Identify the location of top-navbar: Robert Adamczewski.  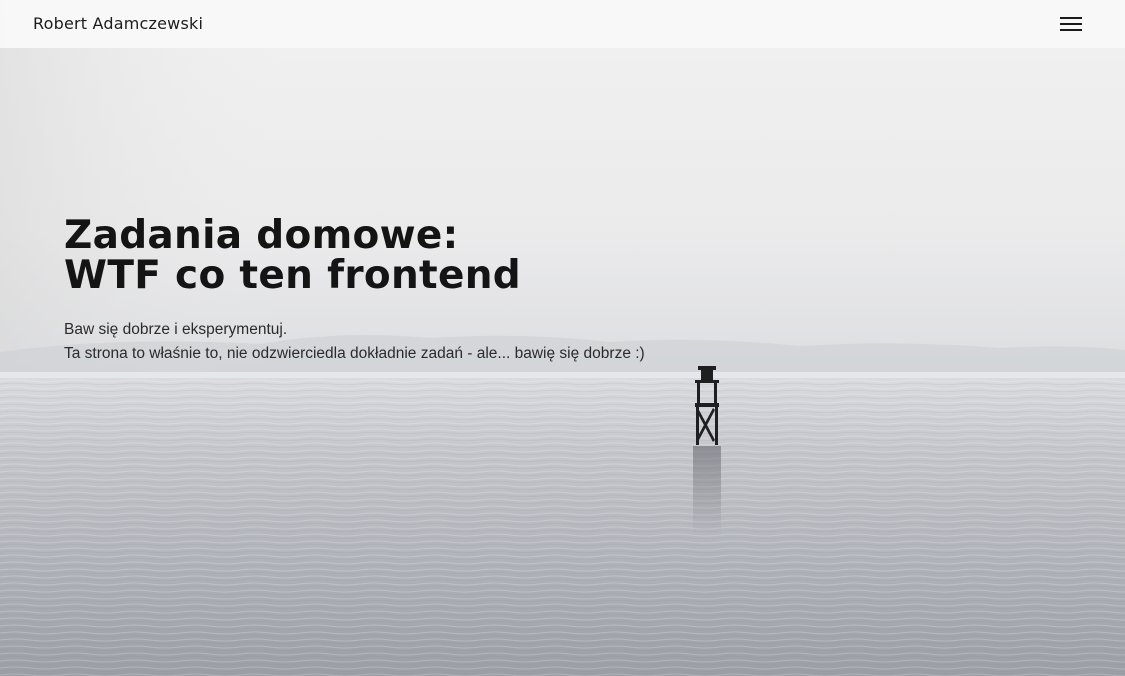
(562, 24).